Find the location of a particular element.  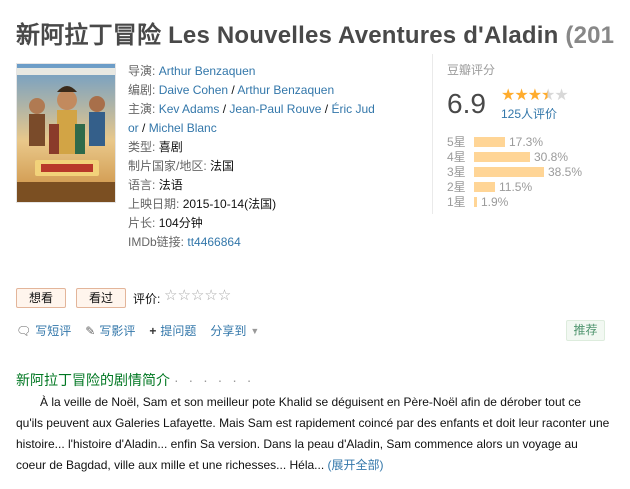

watched-button: 看过 is located at coordinates (101, 298).